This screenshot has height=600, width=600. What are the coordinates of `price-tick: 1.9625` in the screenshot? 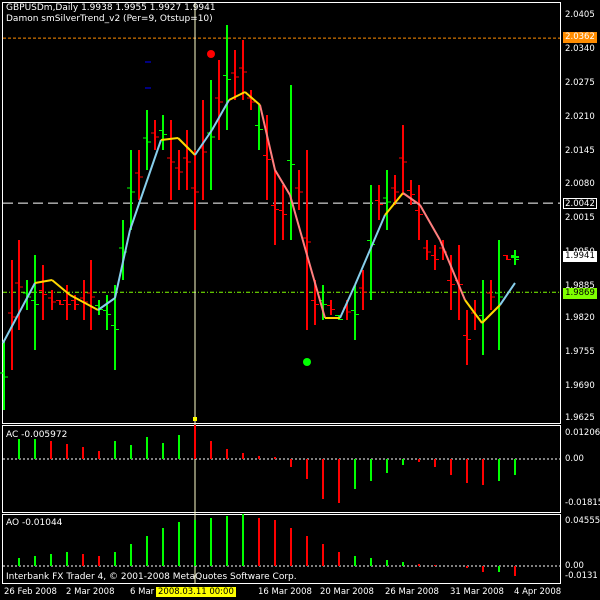 It's located at (580, 418).